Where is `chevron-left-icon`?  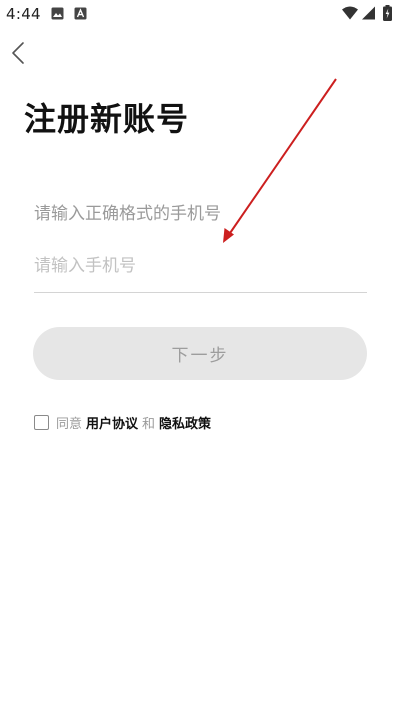
chevron-left-icon is located at coordinates (18, 53).